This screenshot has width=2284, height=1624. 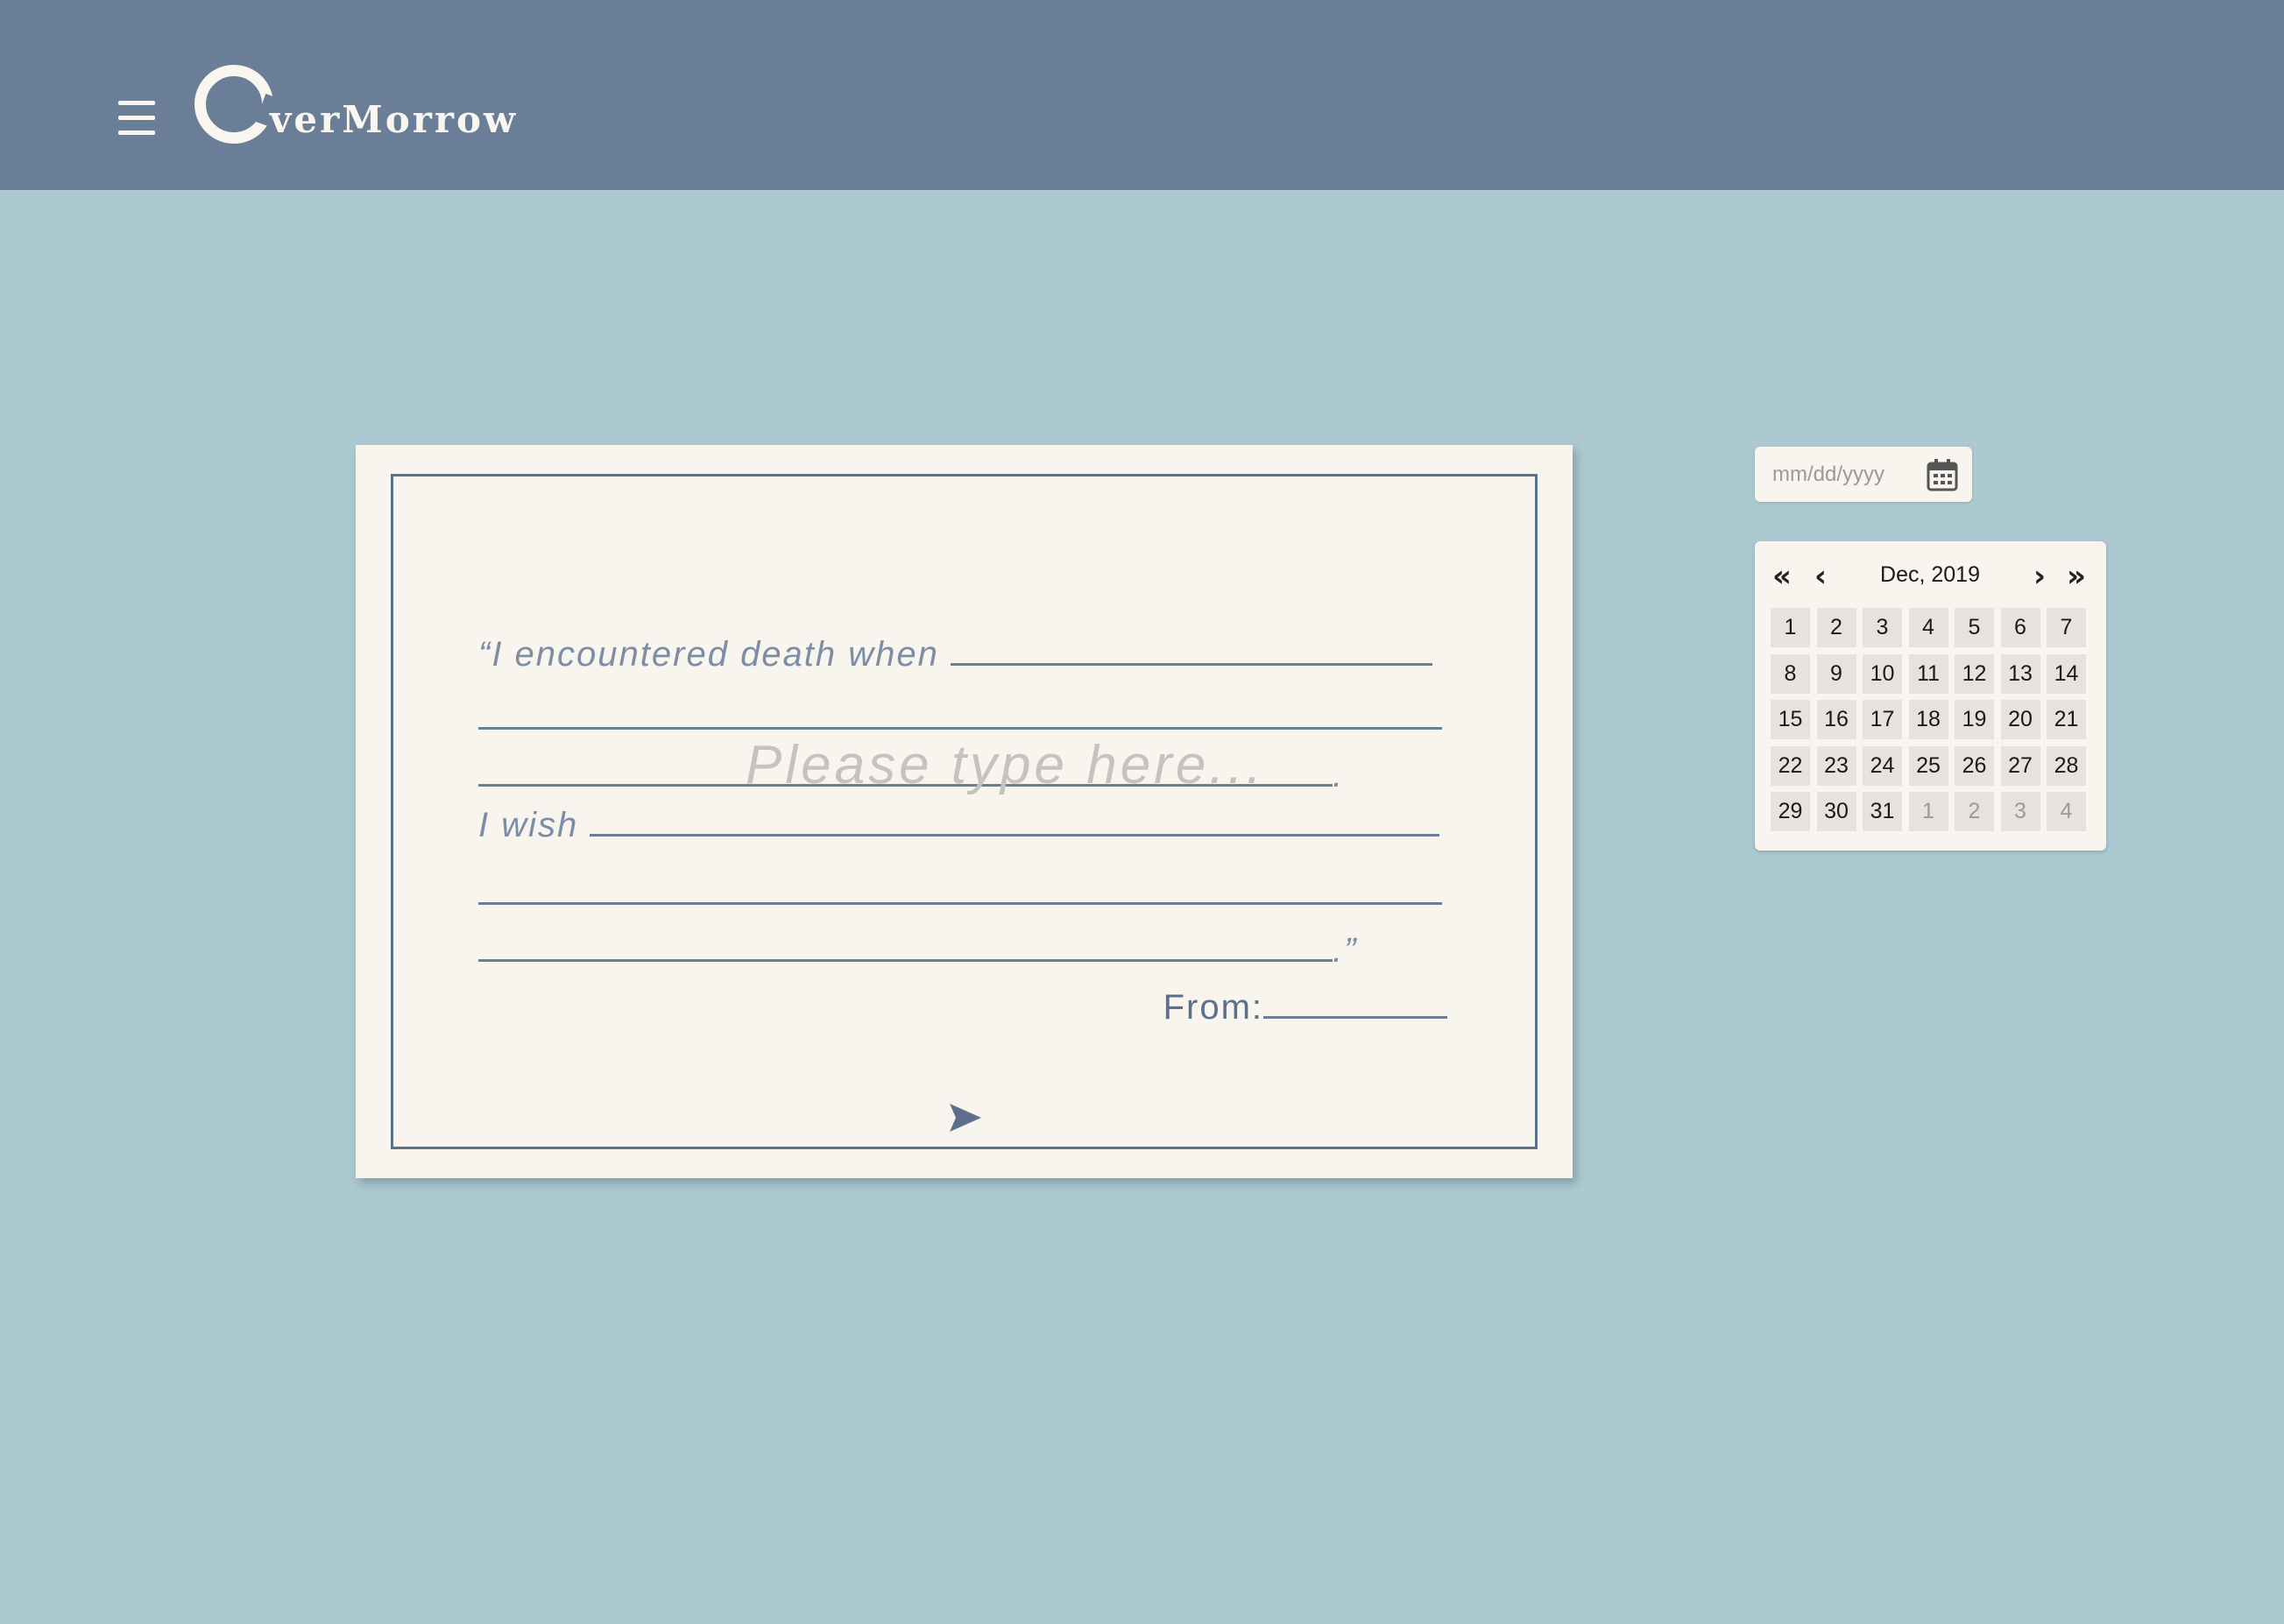 I want to click on prev-year-icon: «, so click(x=1782, y=576).